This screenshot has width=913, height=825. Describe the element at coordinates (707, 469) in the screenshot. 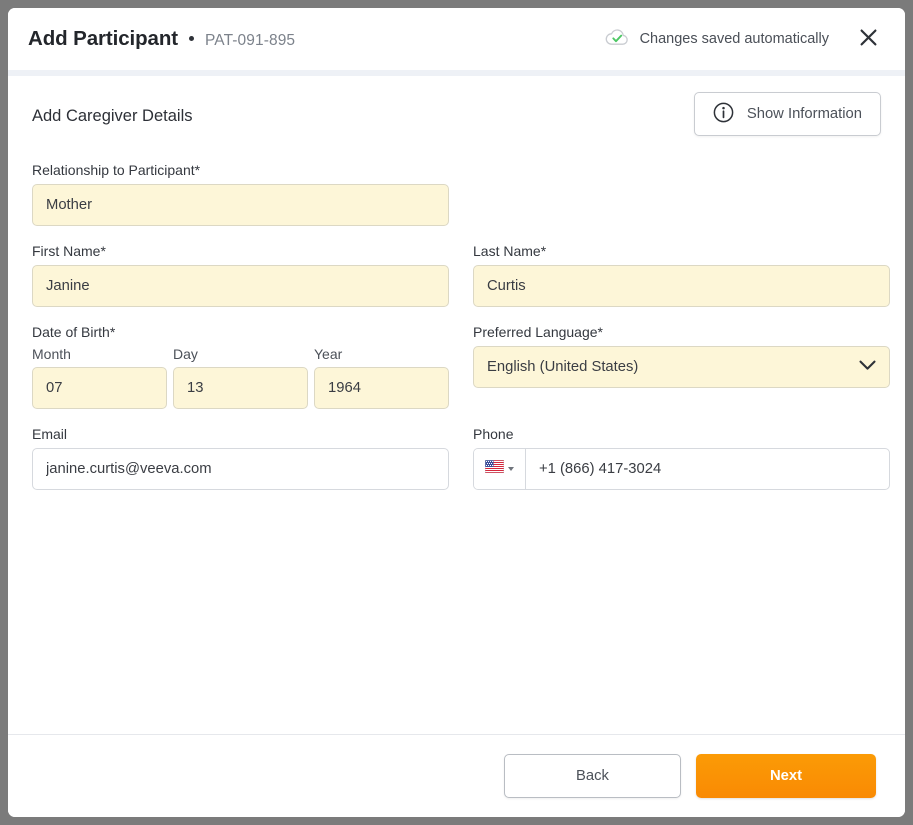

I see `phone-number-input` at that location.